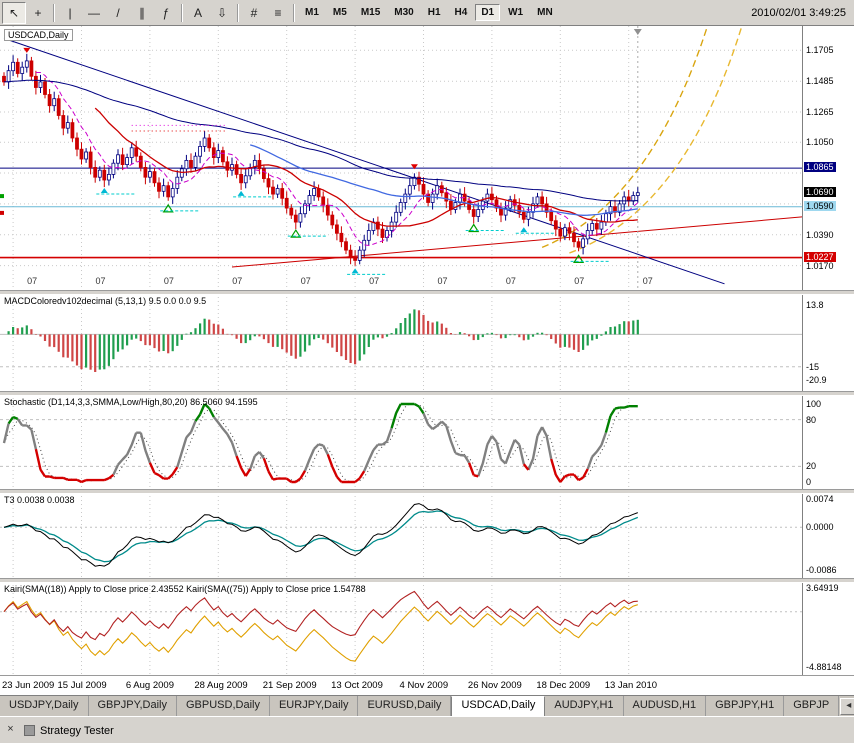  What do you see at coordinates (405, 706) in the screenshot?
I see `chart-tab-eurusd-daily: EURUSD,Daily` at bounding box center [405, 706].